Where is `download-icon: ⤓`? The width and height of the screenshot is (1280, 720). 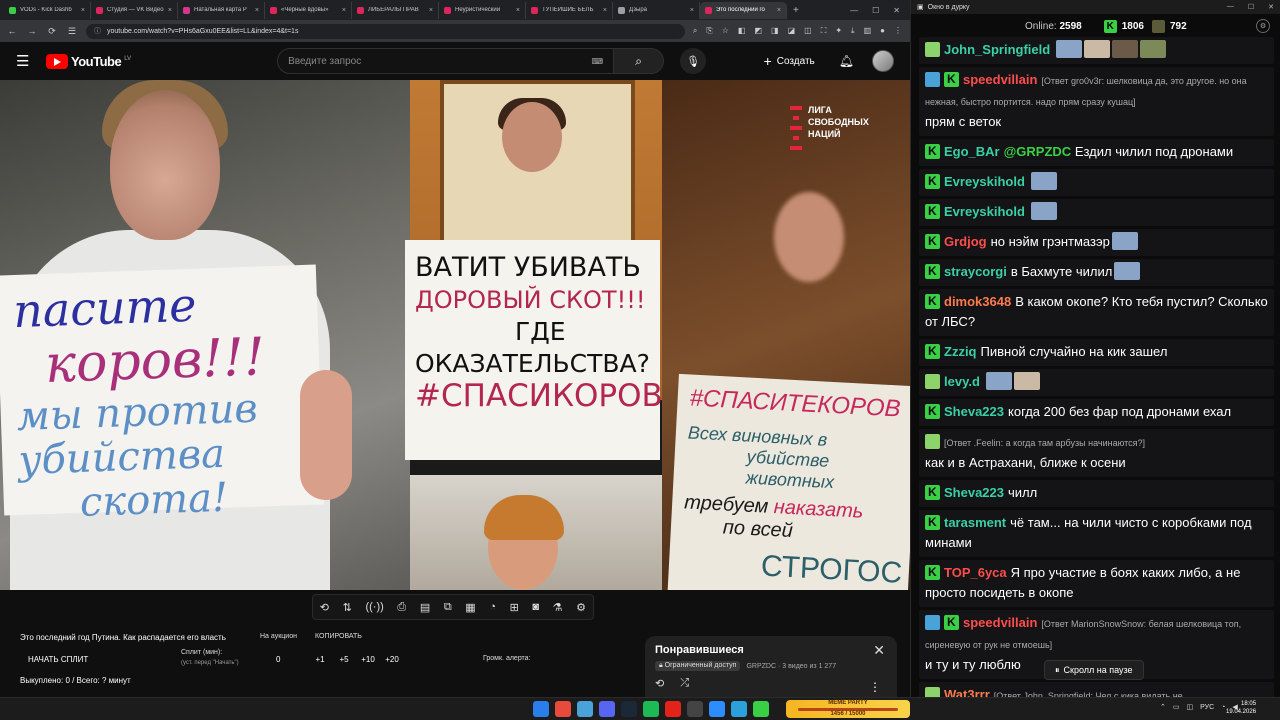 download-icon: ⤓ is located at coordinates (853, 31).